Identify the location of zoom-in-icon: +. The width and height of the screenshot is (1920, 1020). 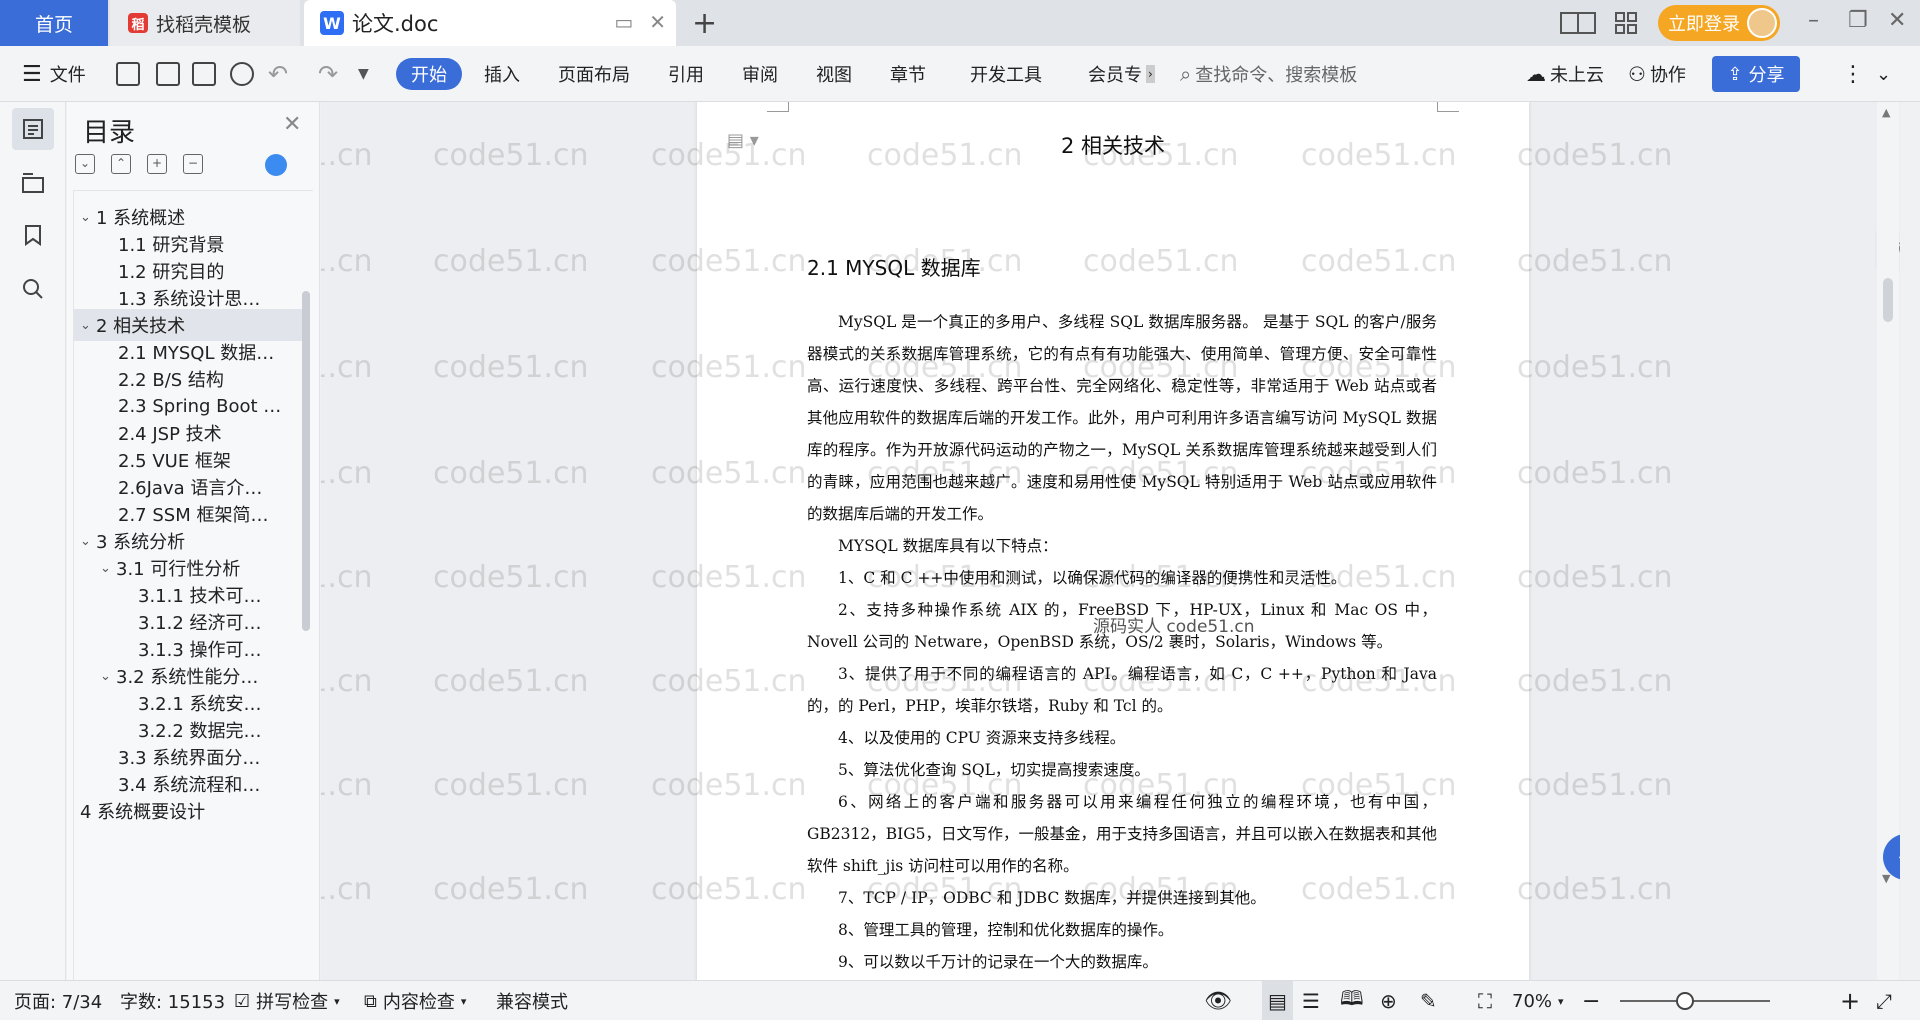
(1850, 1000).